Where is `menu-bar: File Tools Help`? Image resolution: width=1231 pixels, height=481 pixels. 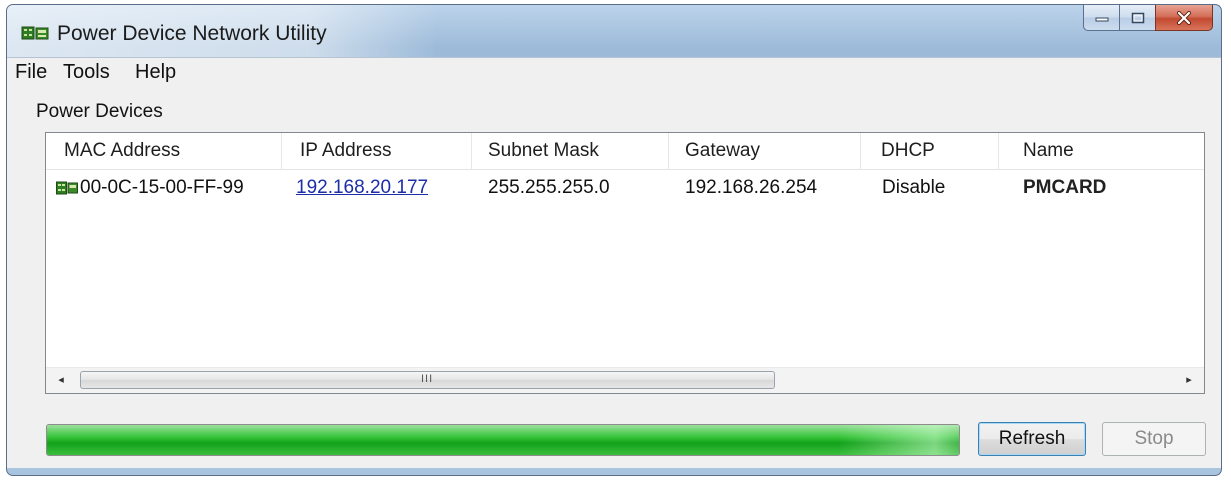 menu-bar: File Tools Help is located at coordinates (614, 72).